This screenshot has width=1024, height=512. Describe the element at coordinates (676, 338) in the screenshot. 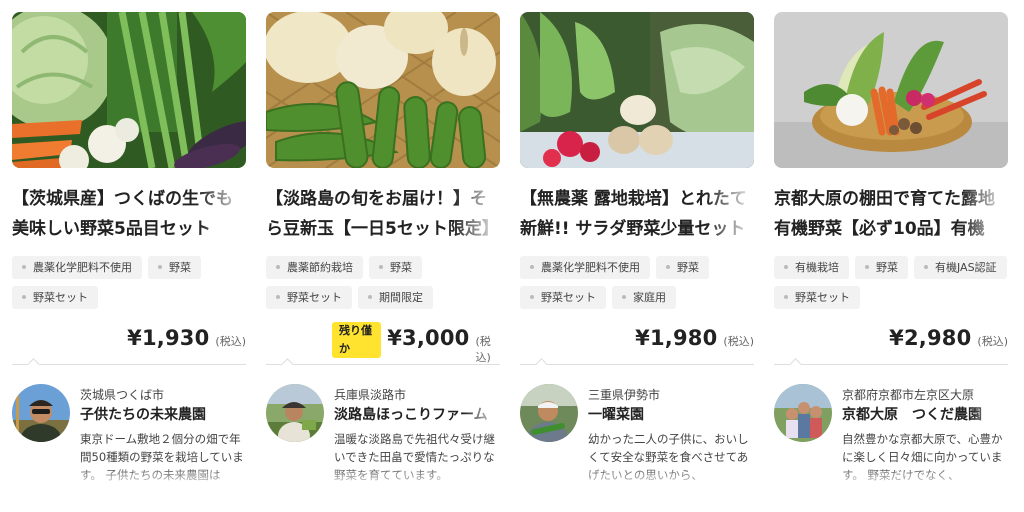

I see `price: ¥1,980` at that location.